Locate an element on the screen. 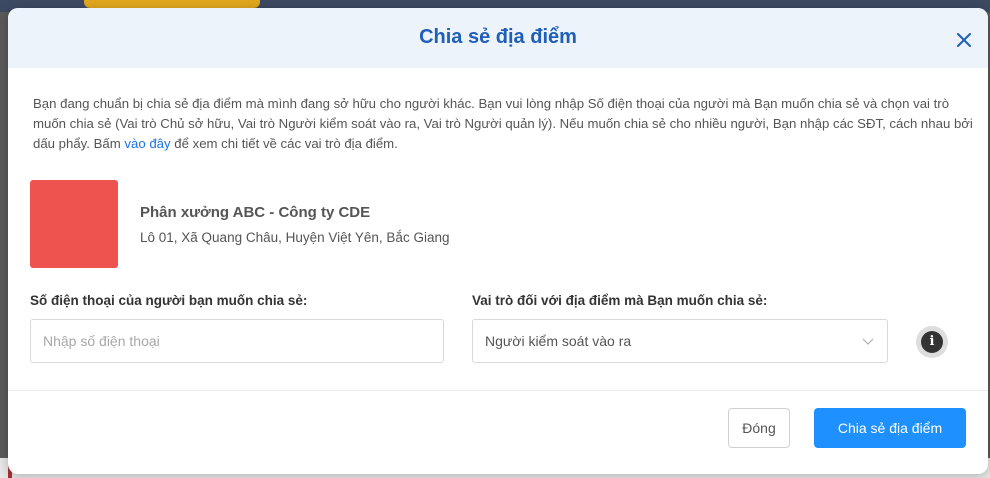  close-button is located at coordinates (964, 40).